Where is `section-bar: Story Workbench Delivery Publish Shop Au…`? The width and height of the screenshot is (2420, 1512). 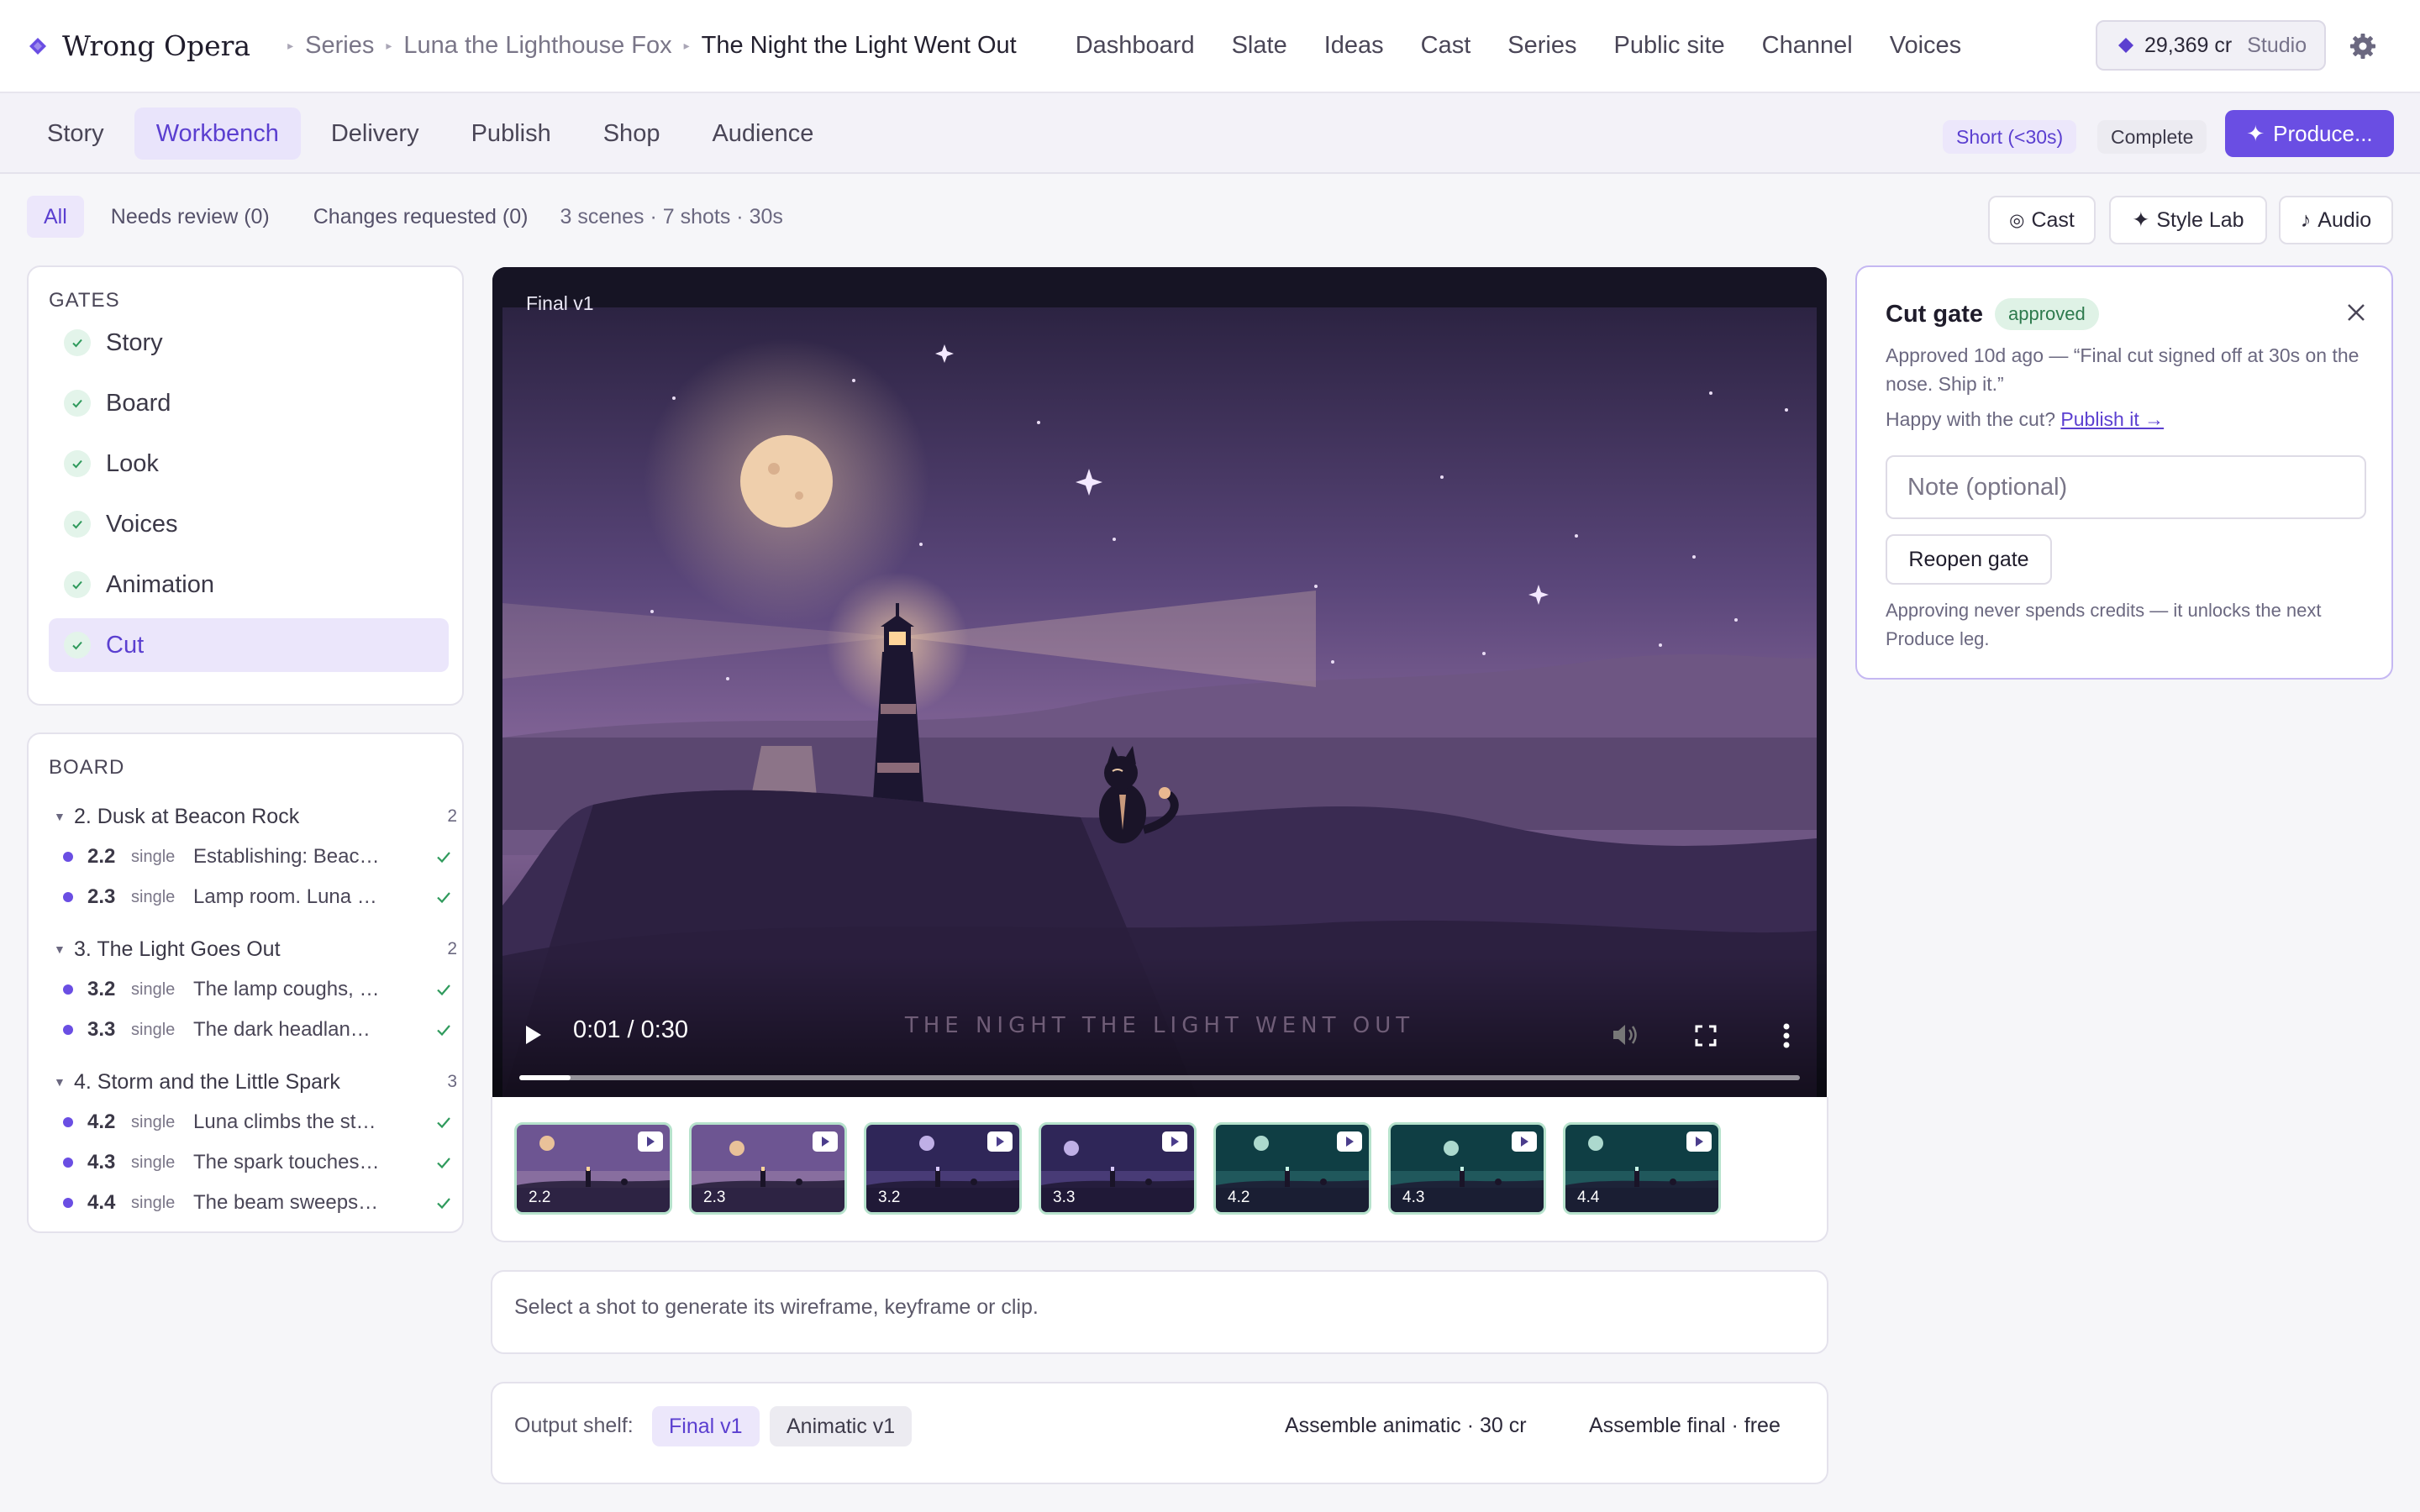
section-bar: Story Workbench Delivery Publish Shop Au… is located at coordinates (1210, 133).